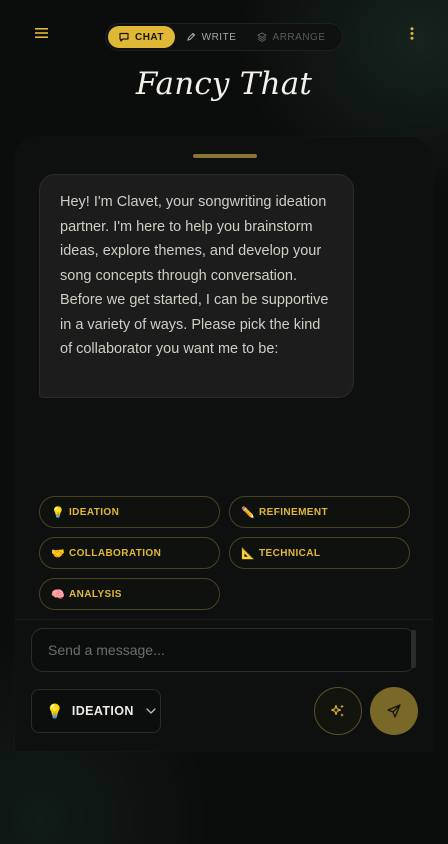  What do you see at coordinates (290, 553) in the screenshot?
I see `mode-chip-label: TECHNICAL` at bounding box center [290, 553].